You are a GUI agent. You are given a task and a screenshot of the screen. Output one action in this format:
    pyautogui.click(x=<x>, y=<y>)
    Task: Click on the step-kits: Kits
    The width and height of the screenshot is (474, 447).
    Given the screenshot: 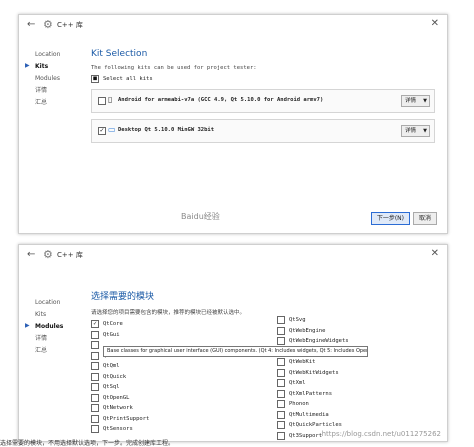 What is the action you would take?
    pyautogui.click(x=41, y=314)
    